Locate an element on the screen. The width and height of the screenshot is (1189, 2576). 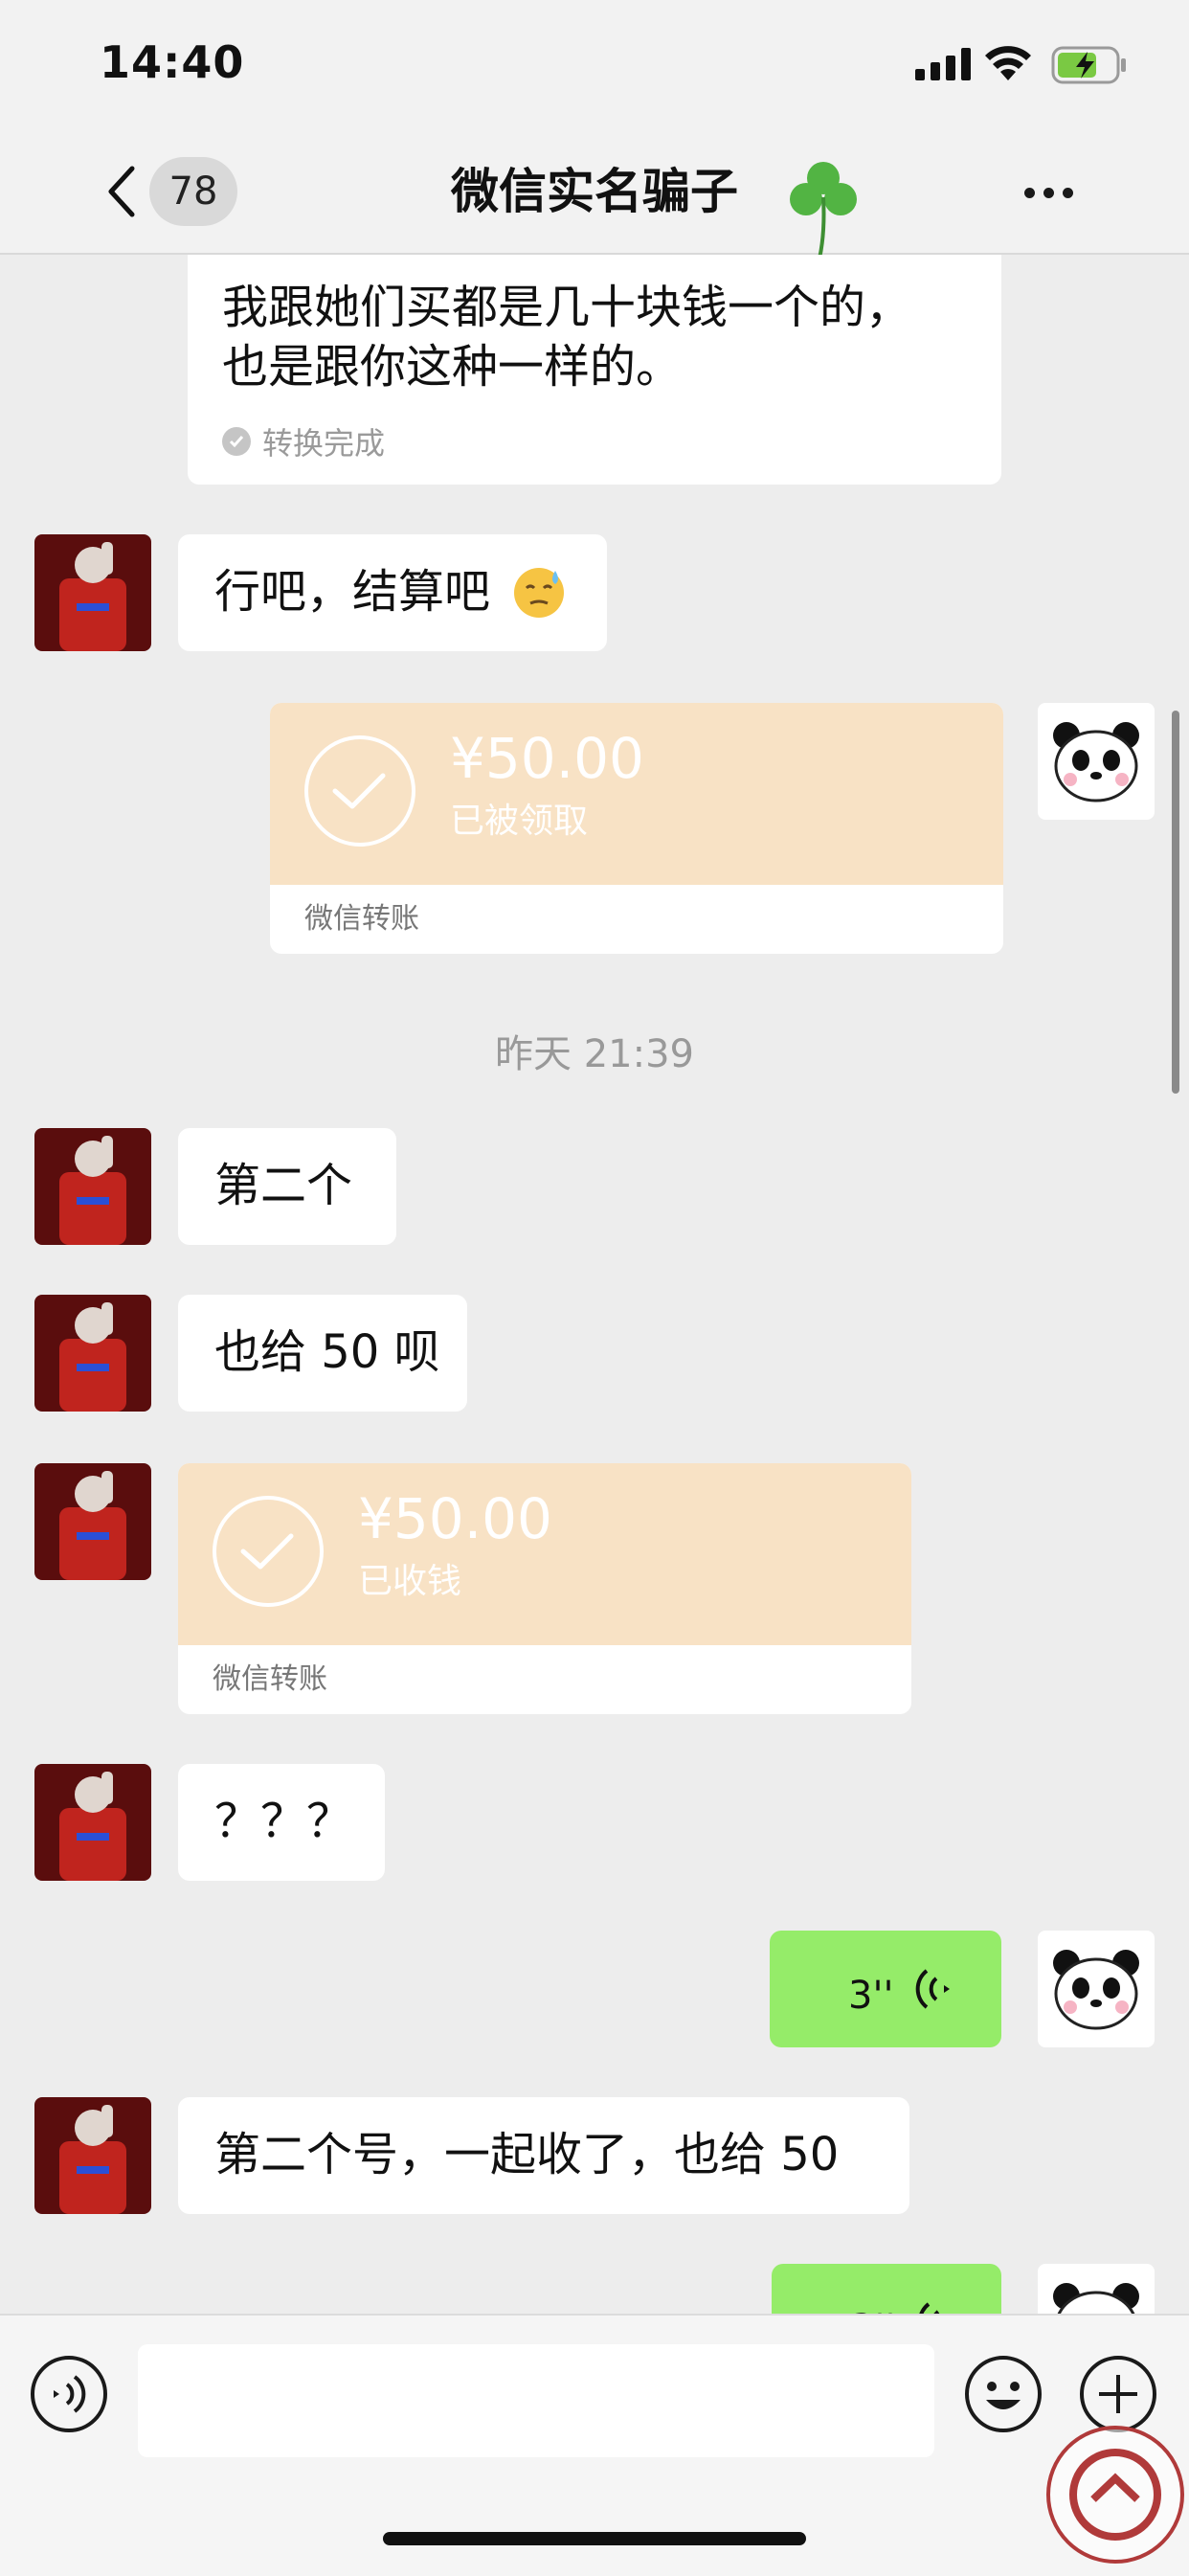
message-bubble: 第二个 is located at coordinates (287, 1186).